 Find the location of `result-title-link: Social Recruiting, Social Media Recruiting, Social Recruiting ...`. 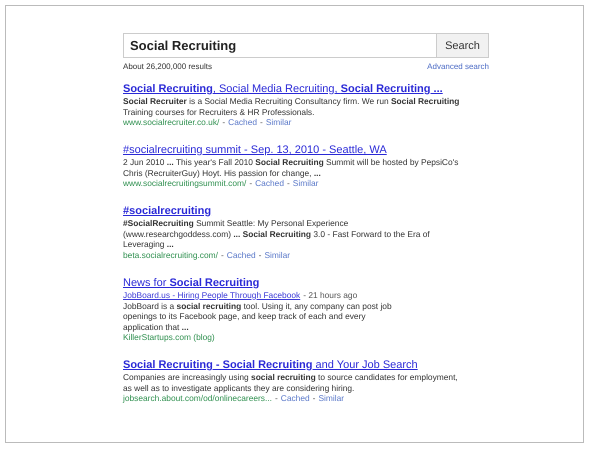

result-title-link: Social Recruiting, Social Media Recruiting, Social Recruiting ... is located at coordinates (283, 89).